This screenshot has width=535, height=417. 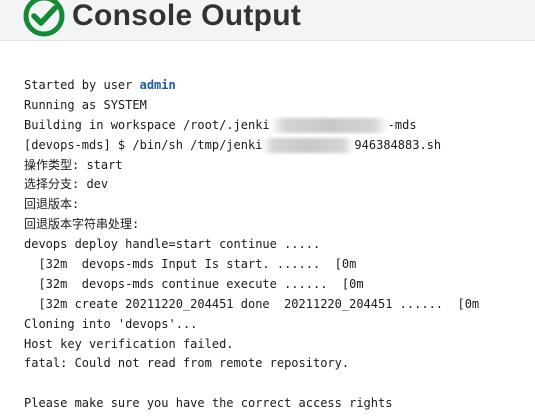 What do you see at coordinates (276, 384) in the screenshot?
I see `log-line-blank` at bounding box center [276, 384].